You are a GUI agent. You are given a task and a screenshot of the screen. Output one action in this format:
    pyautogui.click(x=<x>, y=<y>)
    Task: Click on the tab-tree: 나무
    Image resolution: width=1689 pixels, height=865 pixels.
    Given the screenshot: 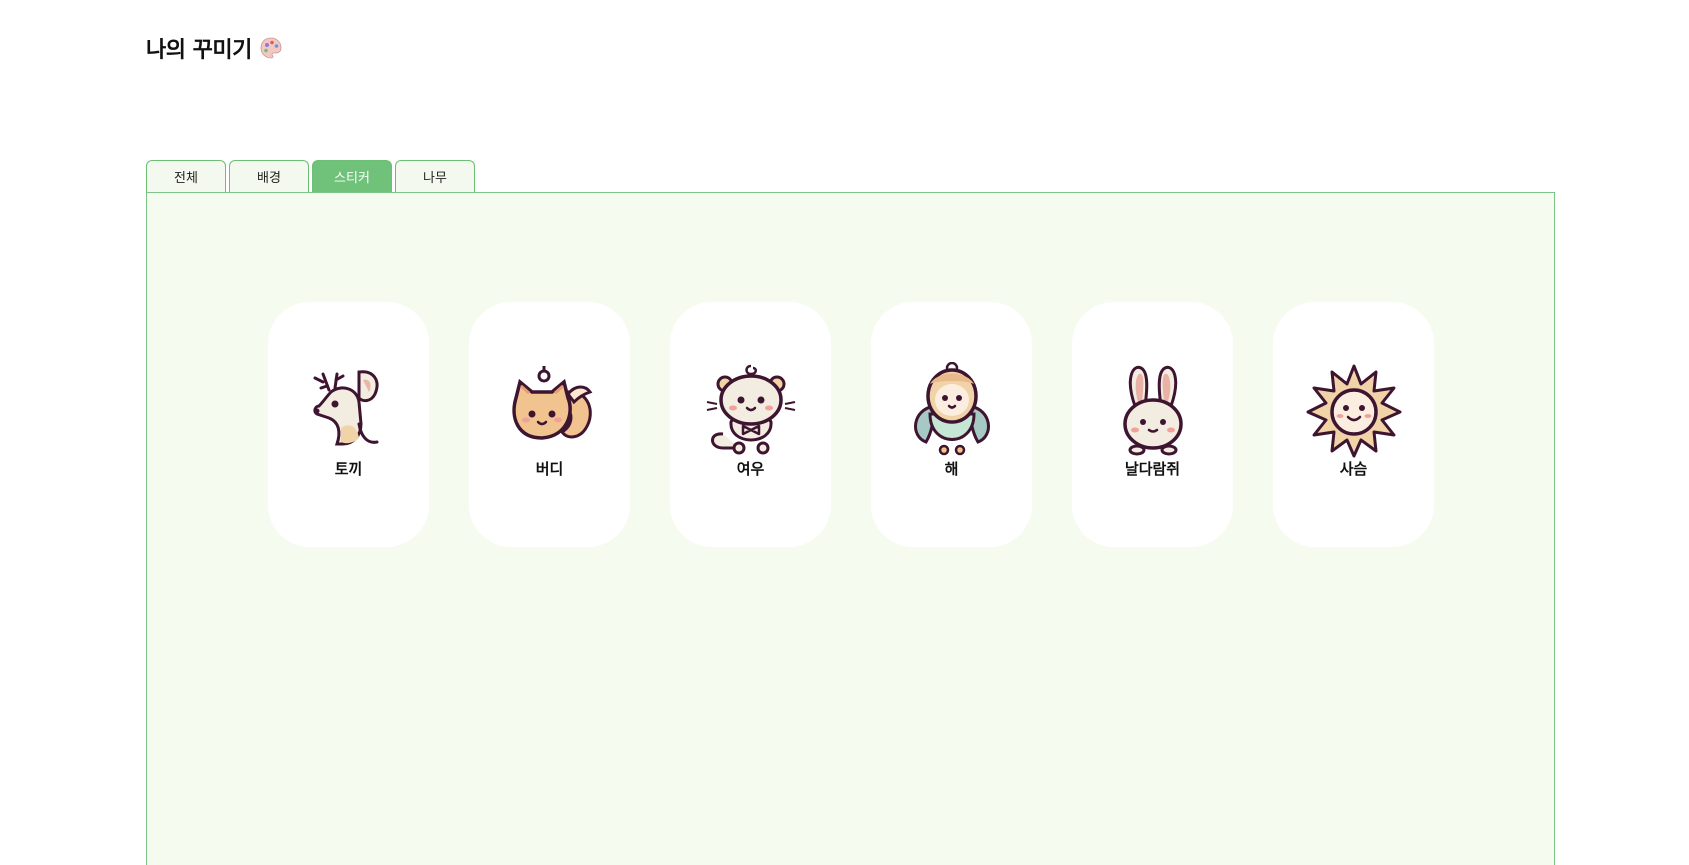 What is the action you would take?
    pyautogui.click(x=435, y=176)
    